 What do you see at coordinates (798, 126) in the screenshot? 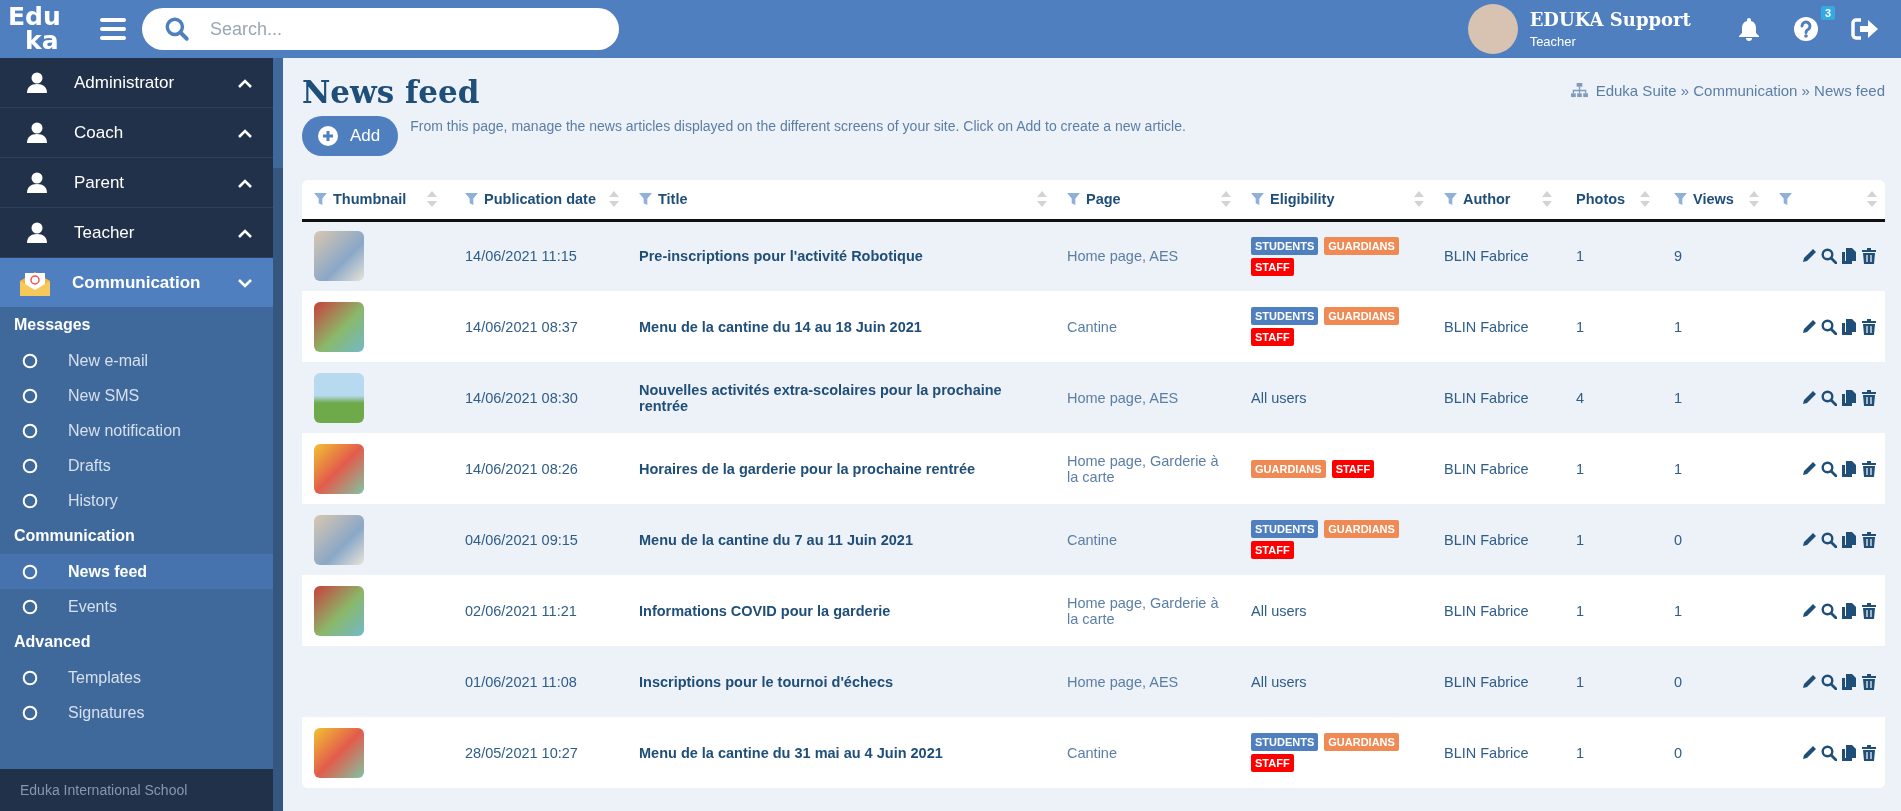
I see `page-description: From this page, manage the news articles displayed on the different screens of your site. Click on Add to create a new article.` at bounding box center [798, 126].